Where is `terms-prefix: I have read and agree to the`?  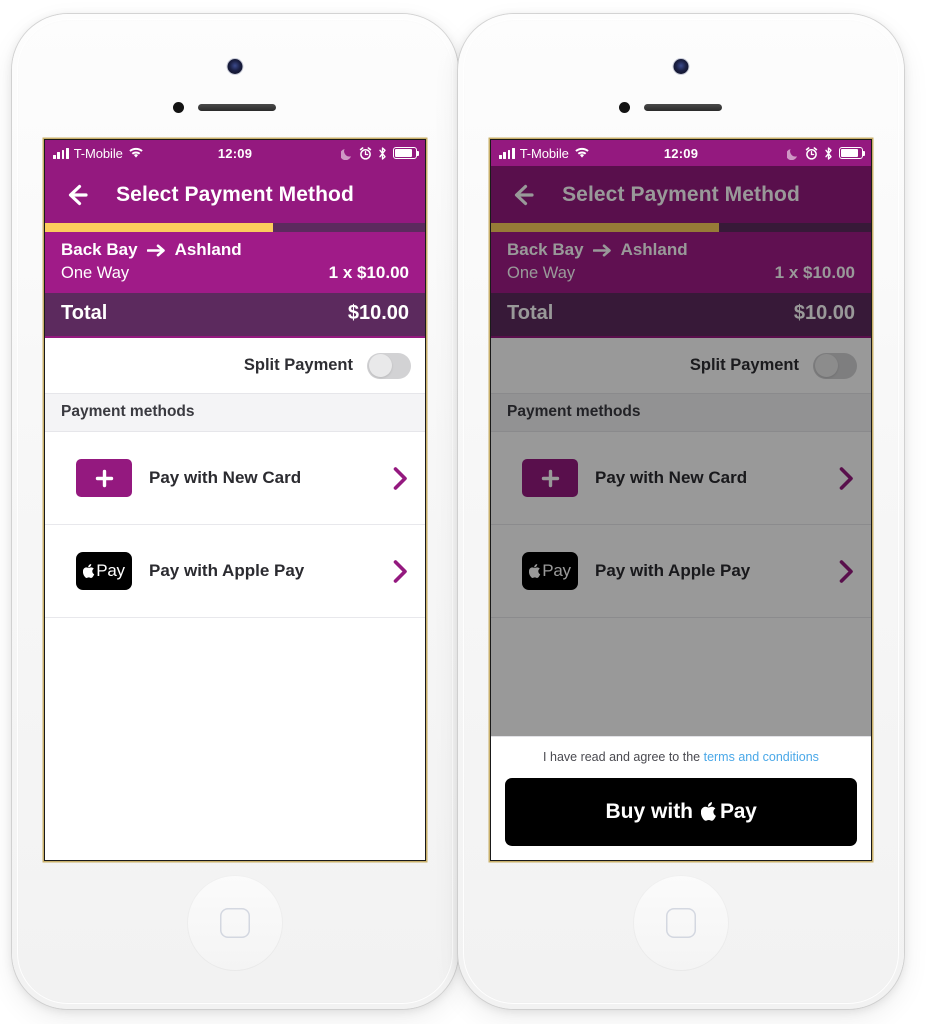 terms-prefix: I have read and agree to the is located at coordinates (623, 756).